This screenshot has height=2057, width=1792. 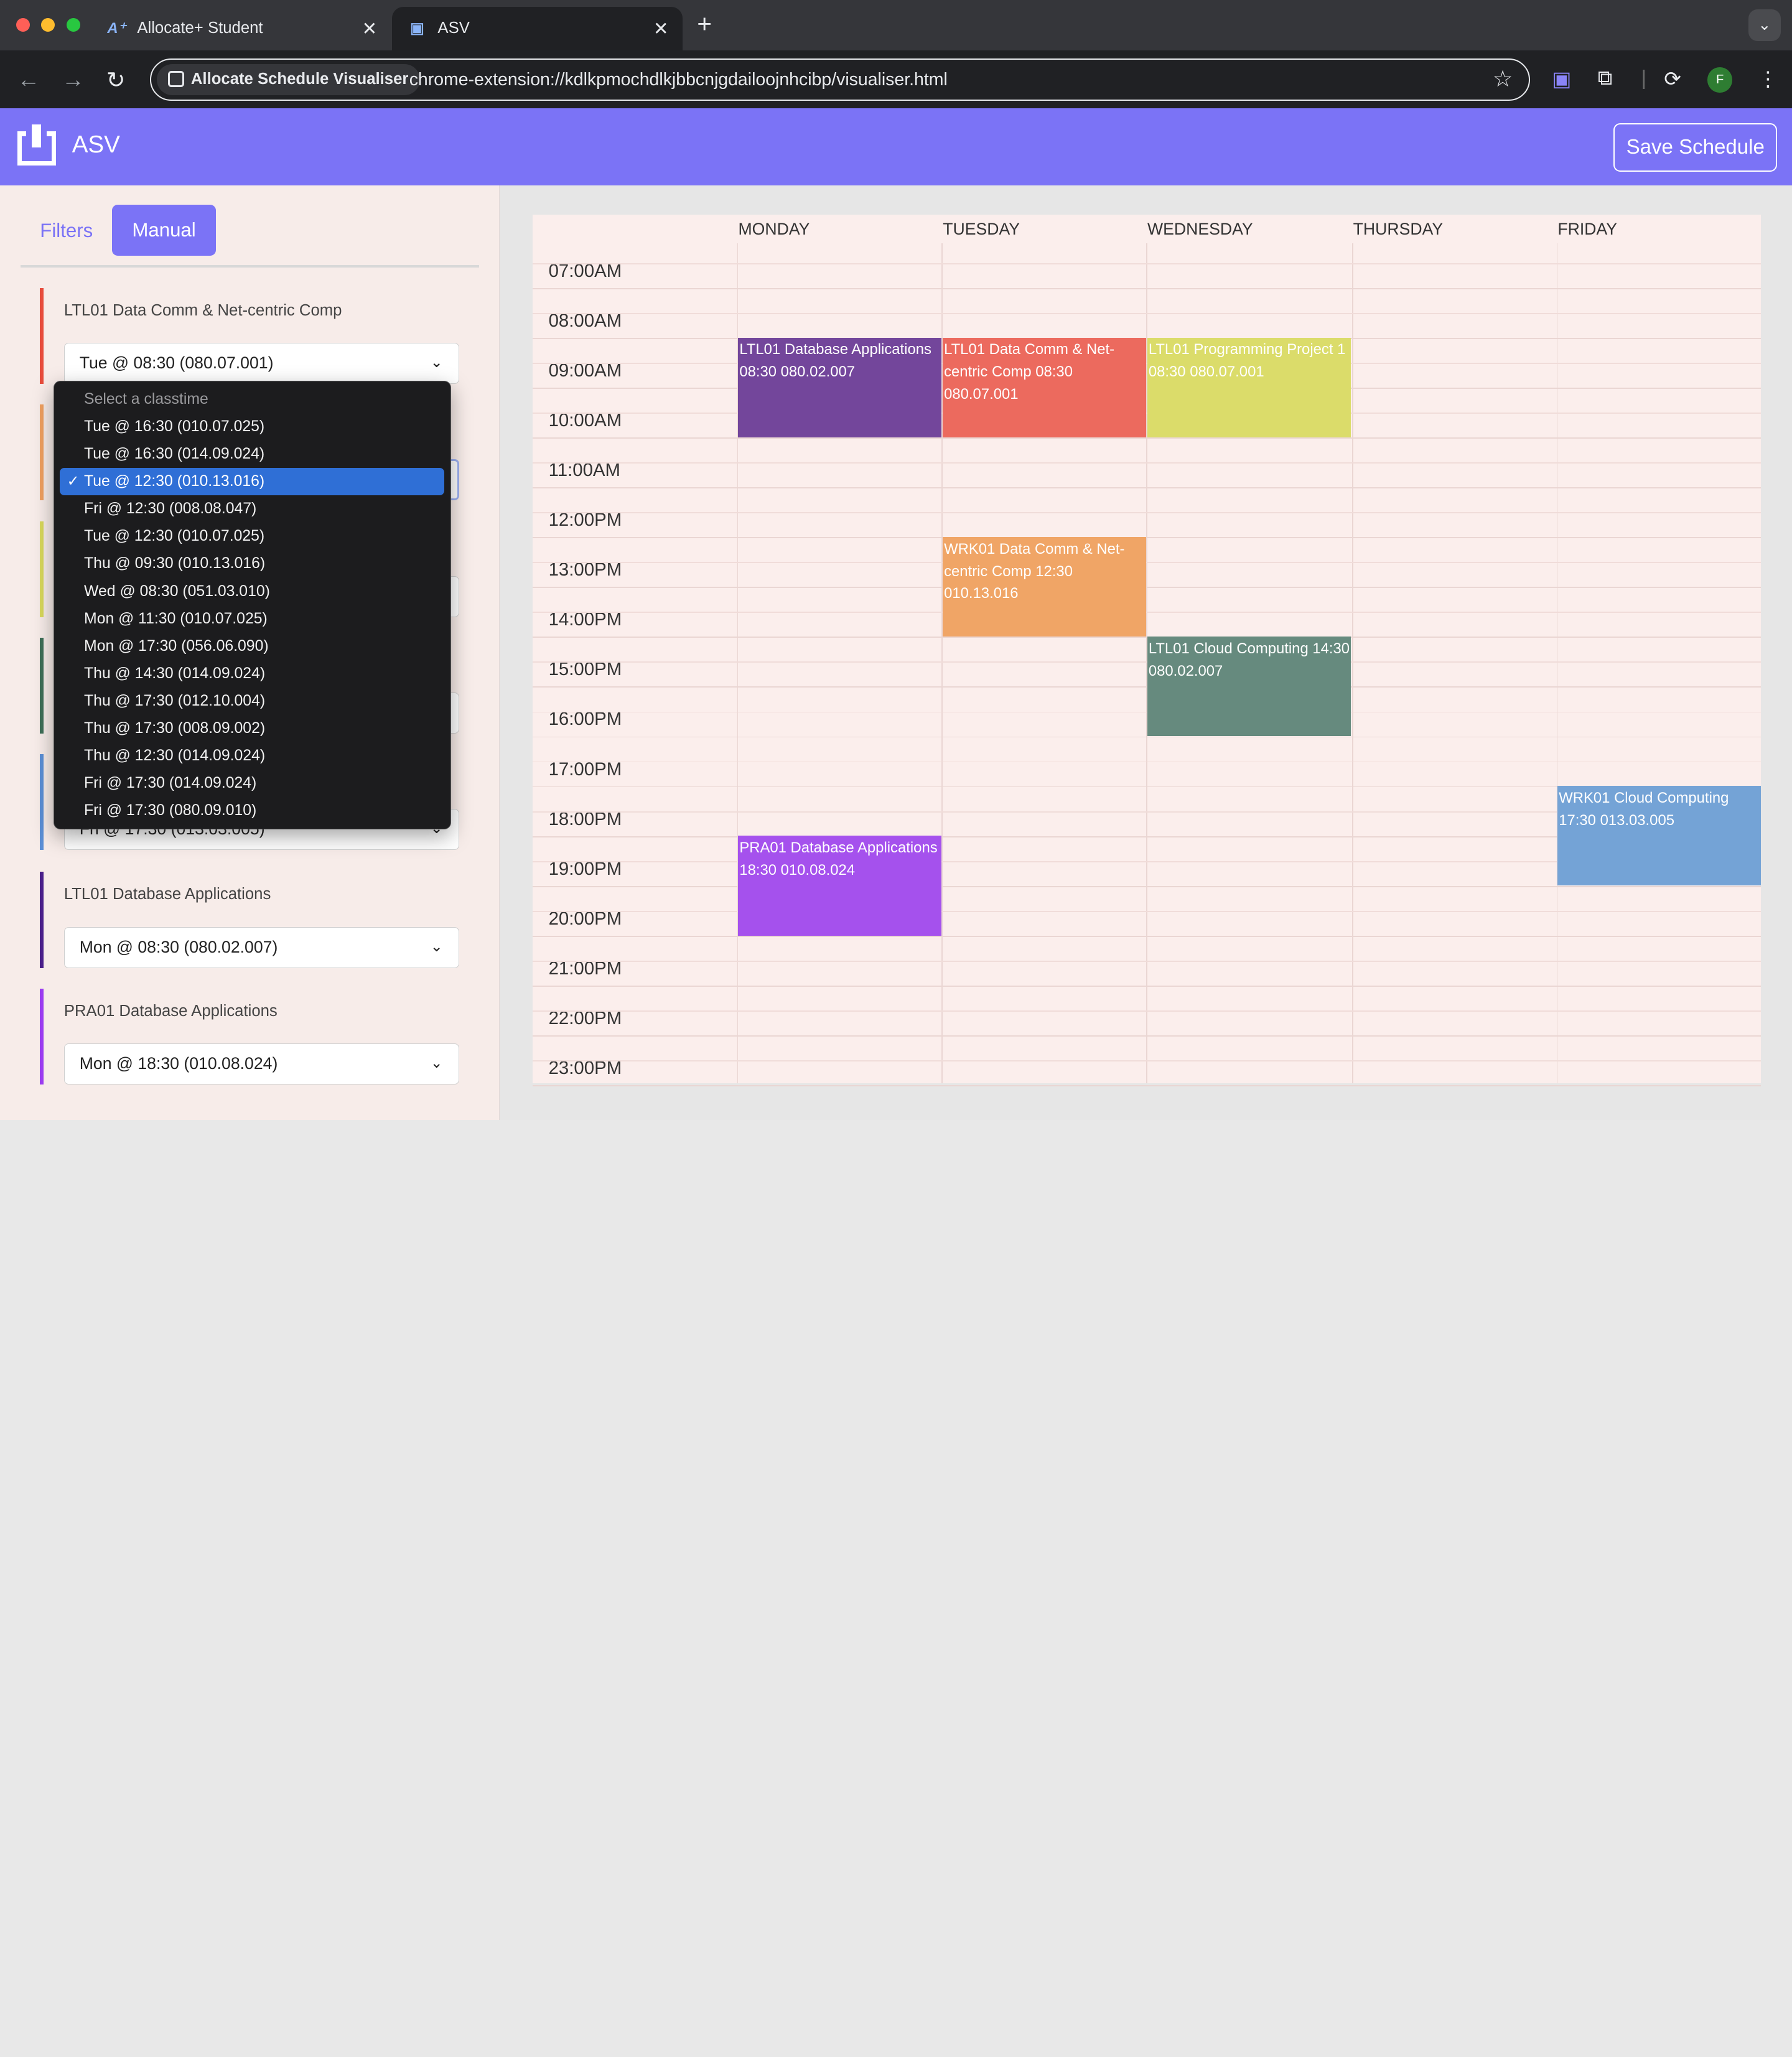 What do you see at coordinates (174, 536) in the screenshot?
I see `option-label: Tue @ 12:30 (010.07.025)` at bounding box center [174, 536].